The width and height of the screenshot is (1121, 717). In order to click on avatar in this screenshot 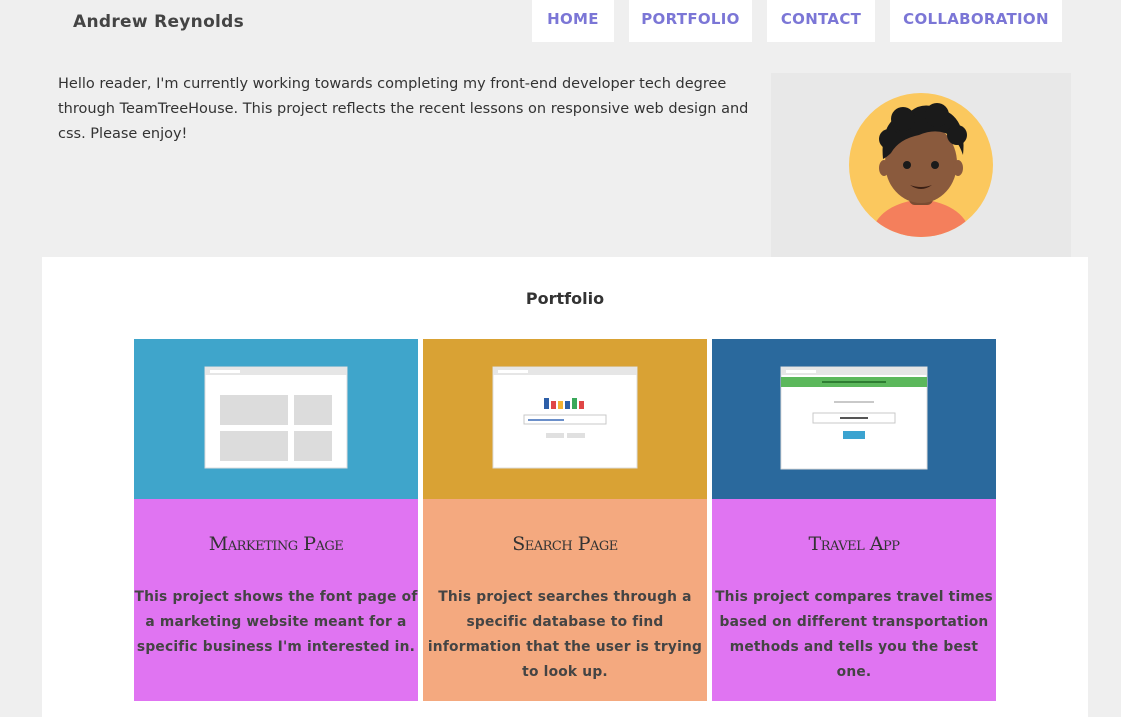, I will do `click(921, 165)`.